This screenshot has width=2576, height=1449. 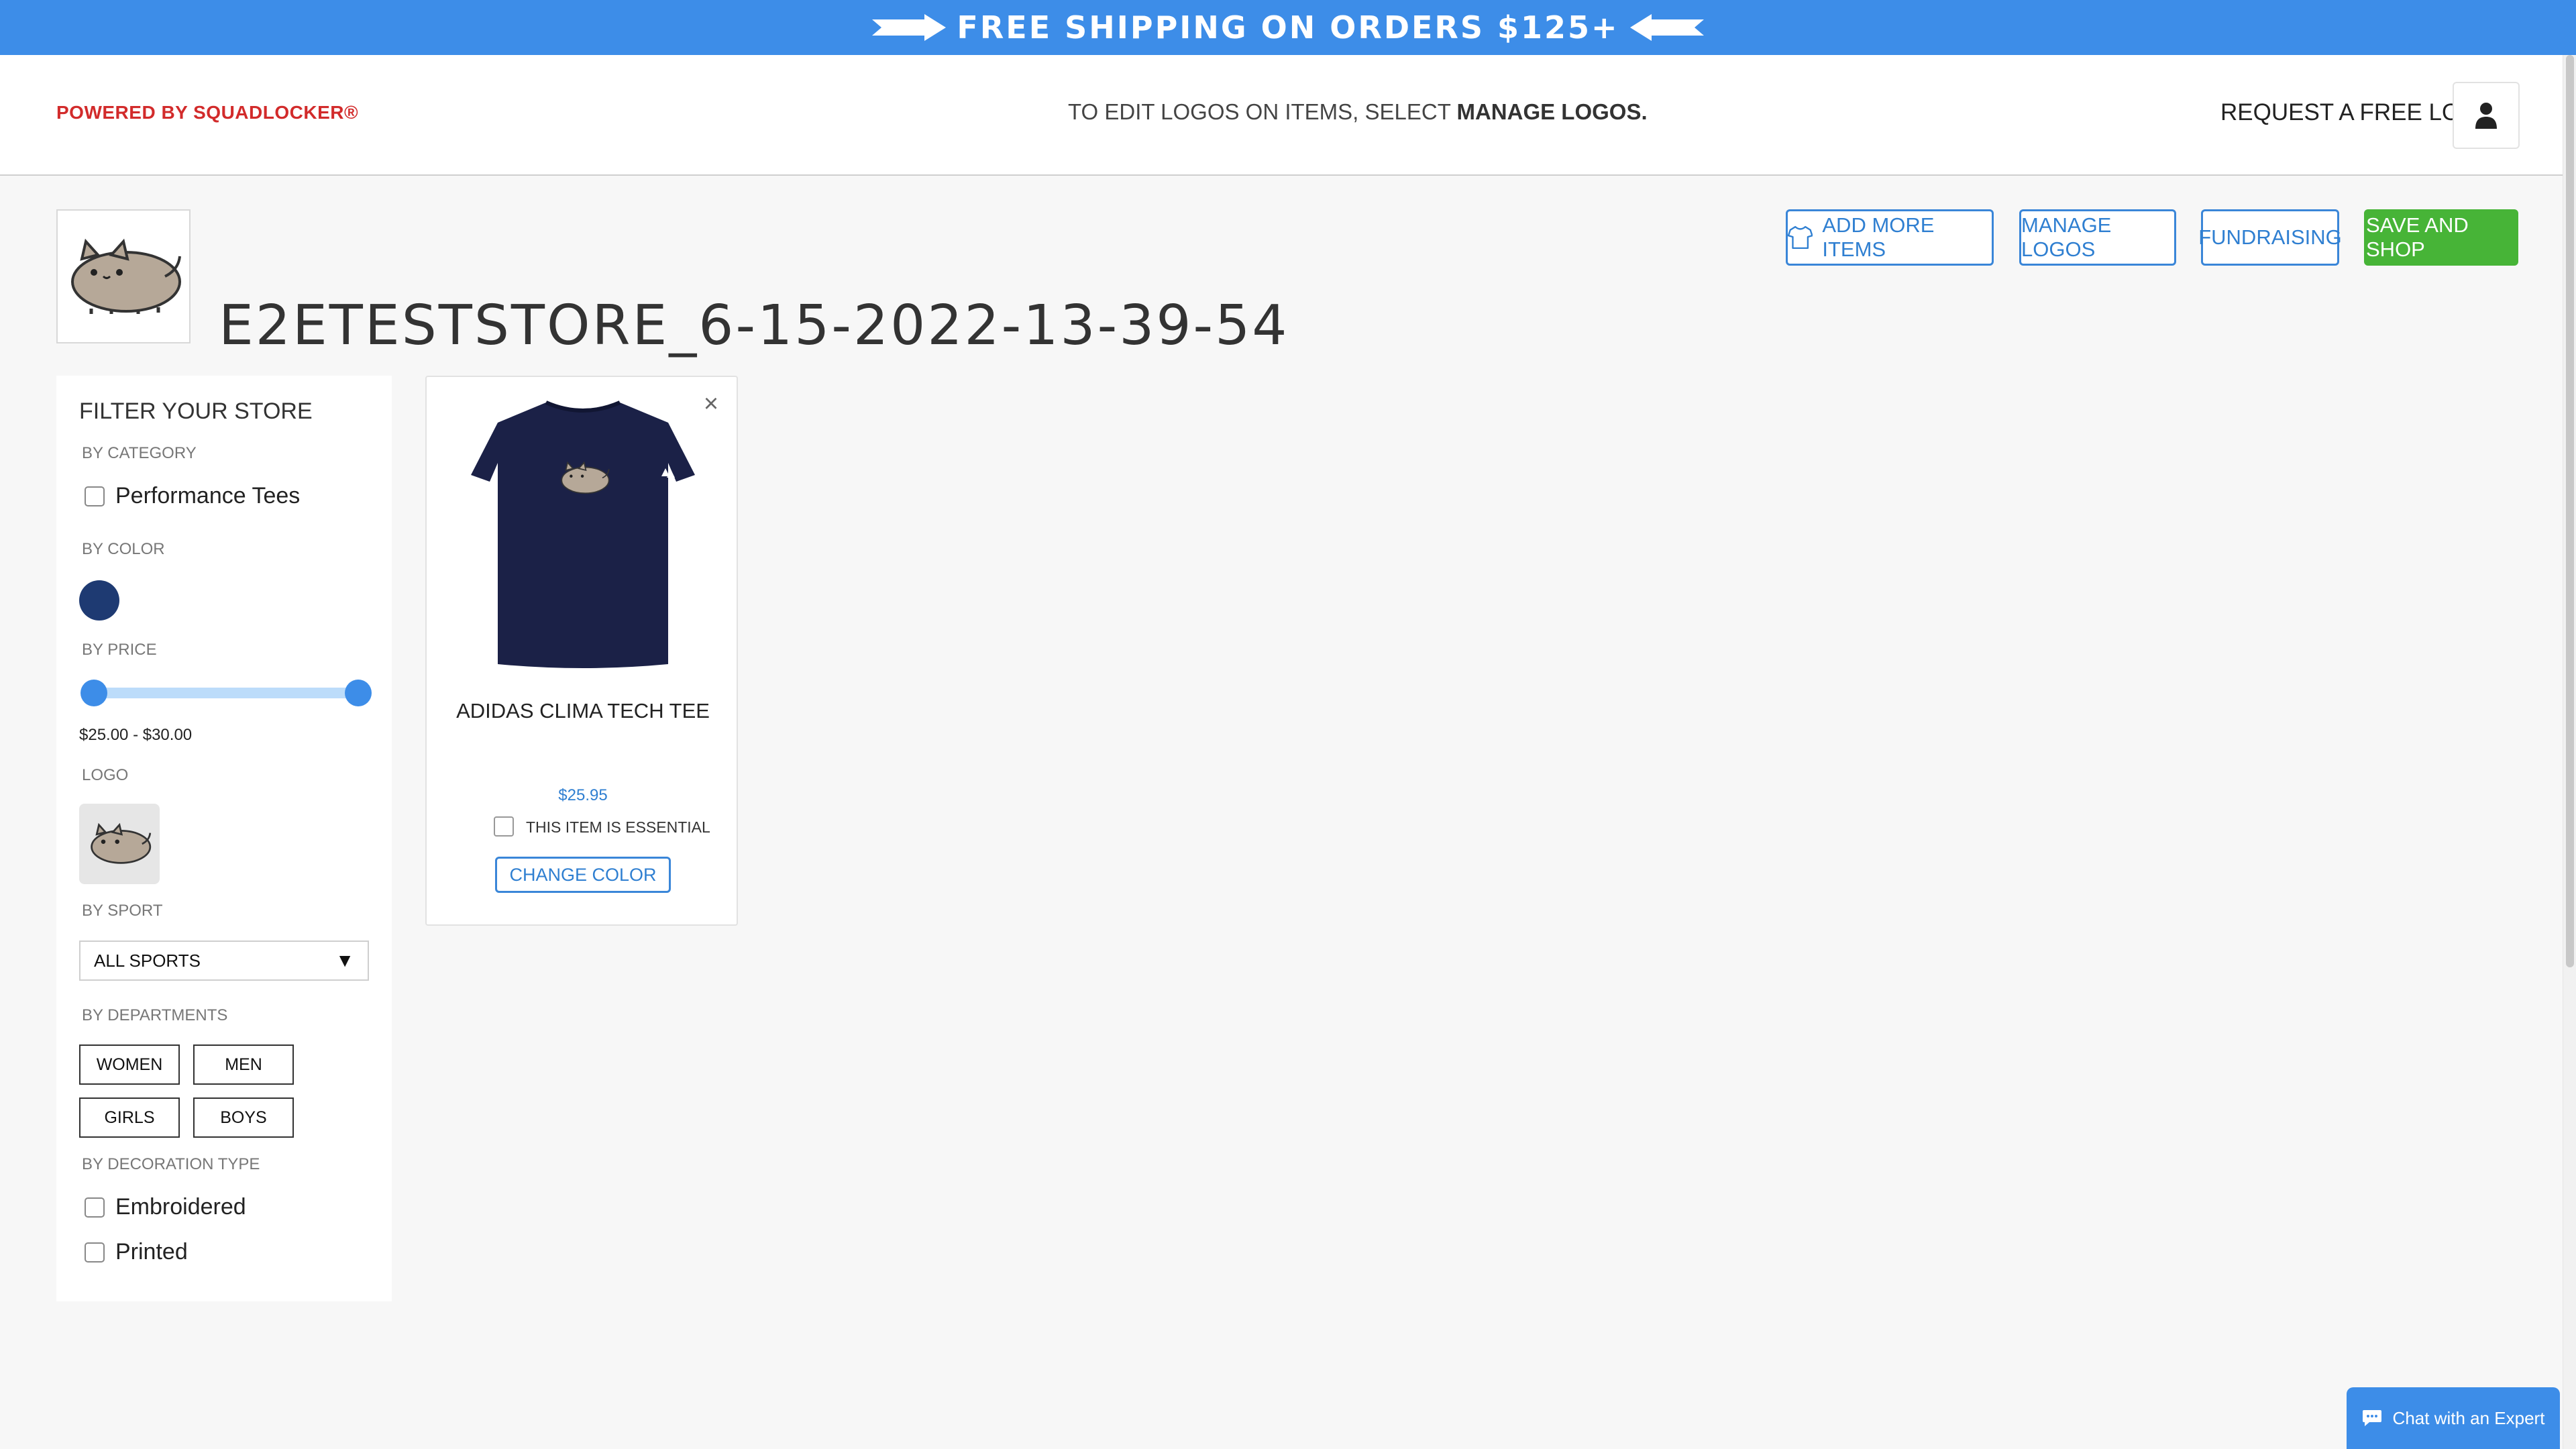 What do you see at coordinates (224, 961) in the screenshot?
I see `sport-select: ALL SPORTS ▼` at bounding box center [224, 961].